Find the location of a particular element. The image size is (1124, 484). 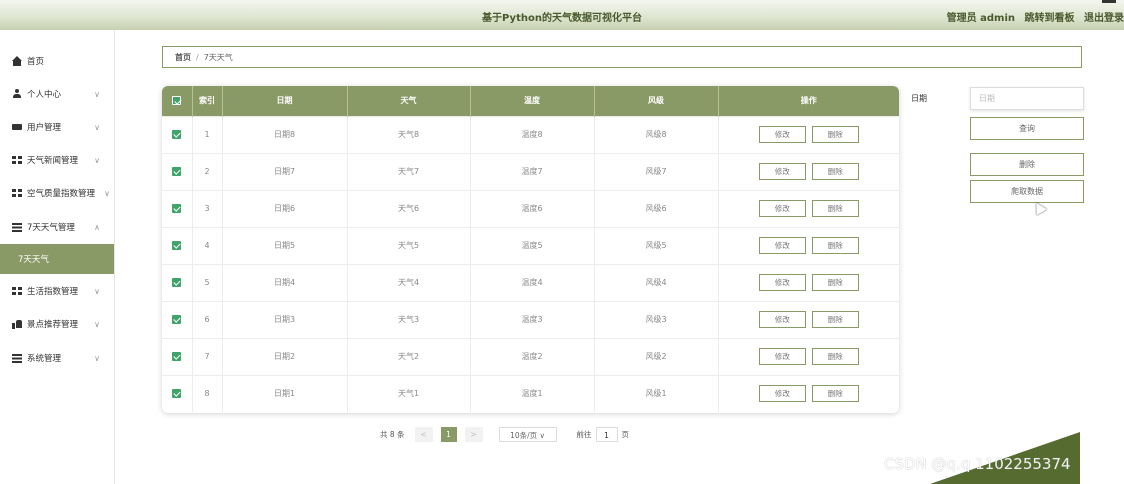

cell-index: 6 is located at coordinates (207, 319).